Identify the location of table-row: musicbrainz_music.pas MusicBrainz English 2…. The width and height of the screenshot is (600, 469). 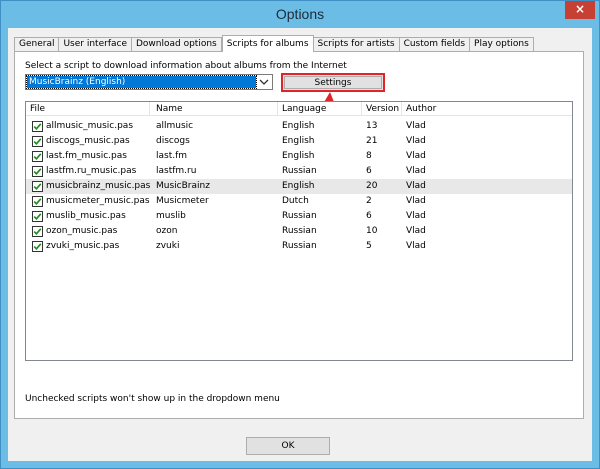
(299, 186).